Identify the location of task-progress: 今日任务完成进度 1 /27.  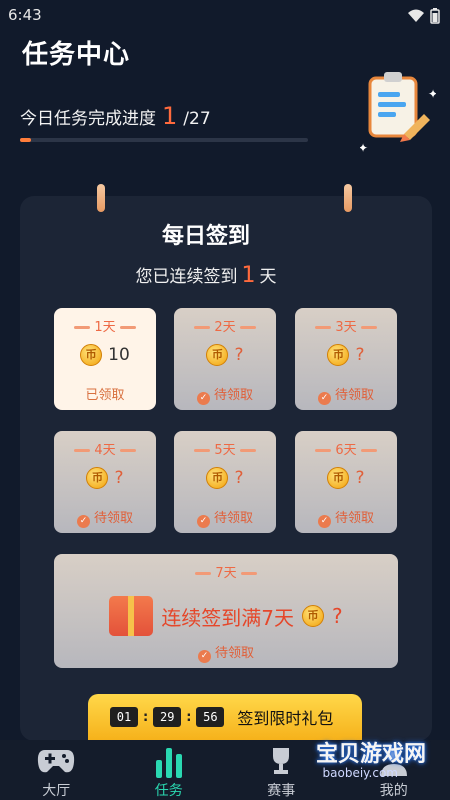
(115, 116).